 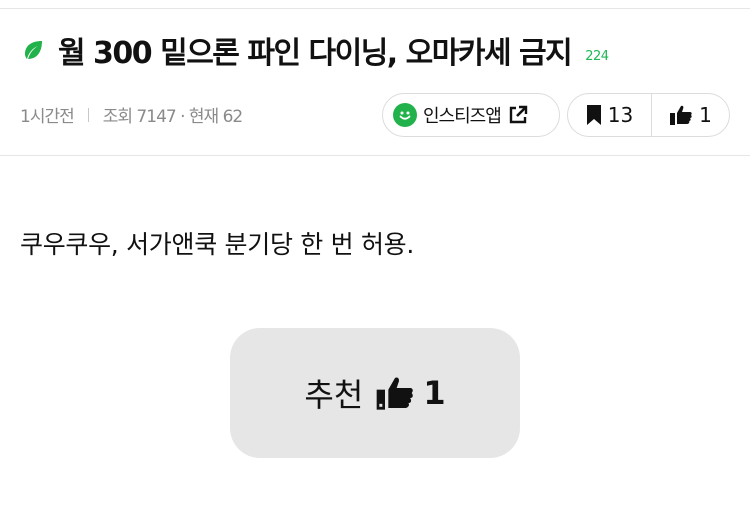 I want to click on comment-count: 224, so click(x=597, y=56).